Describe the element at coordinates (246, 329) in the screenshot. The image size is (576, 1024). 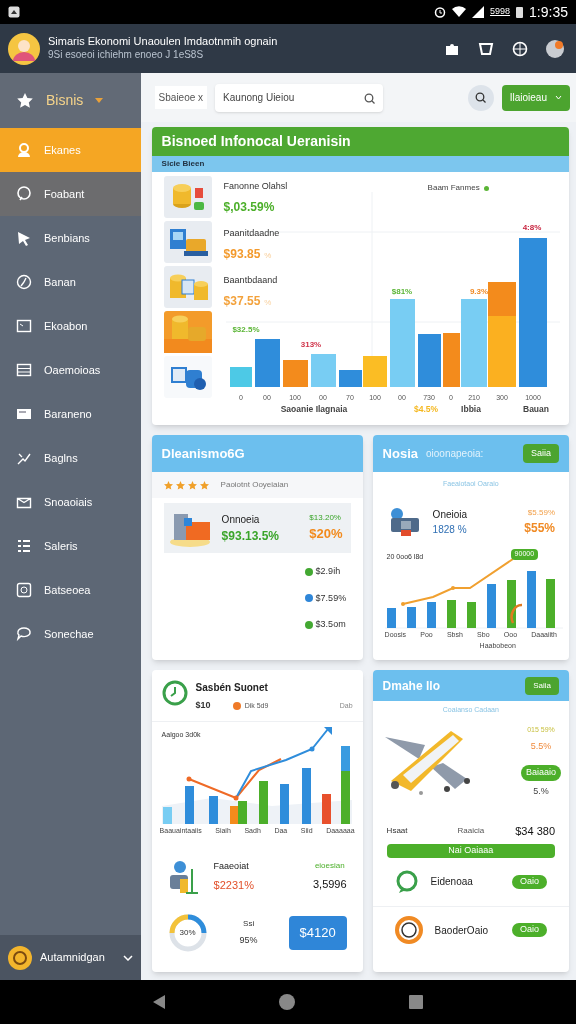
I see `value-label: $32.5%` at that location.